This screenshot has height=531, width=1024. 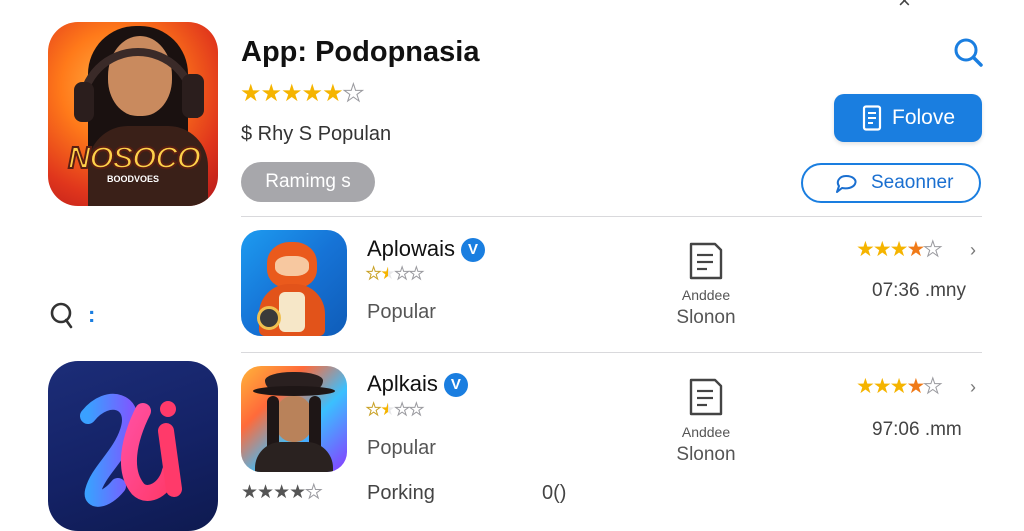 I want to click on list-item-time: 97:06 .mm, so click(x=917, y=429).